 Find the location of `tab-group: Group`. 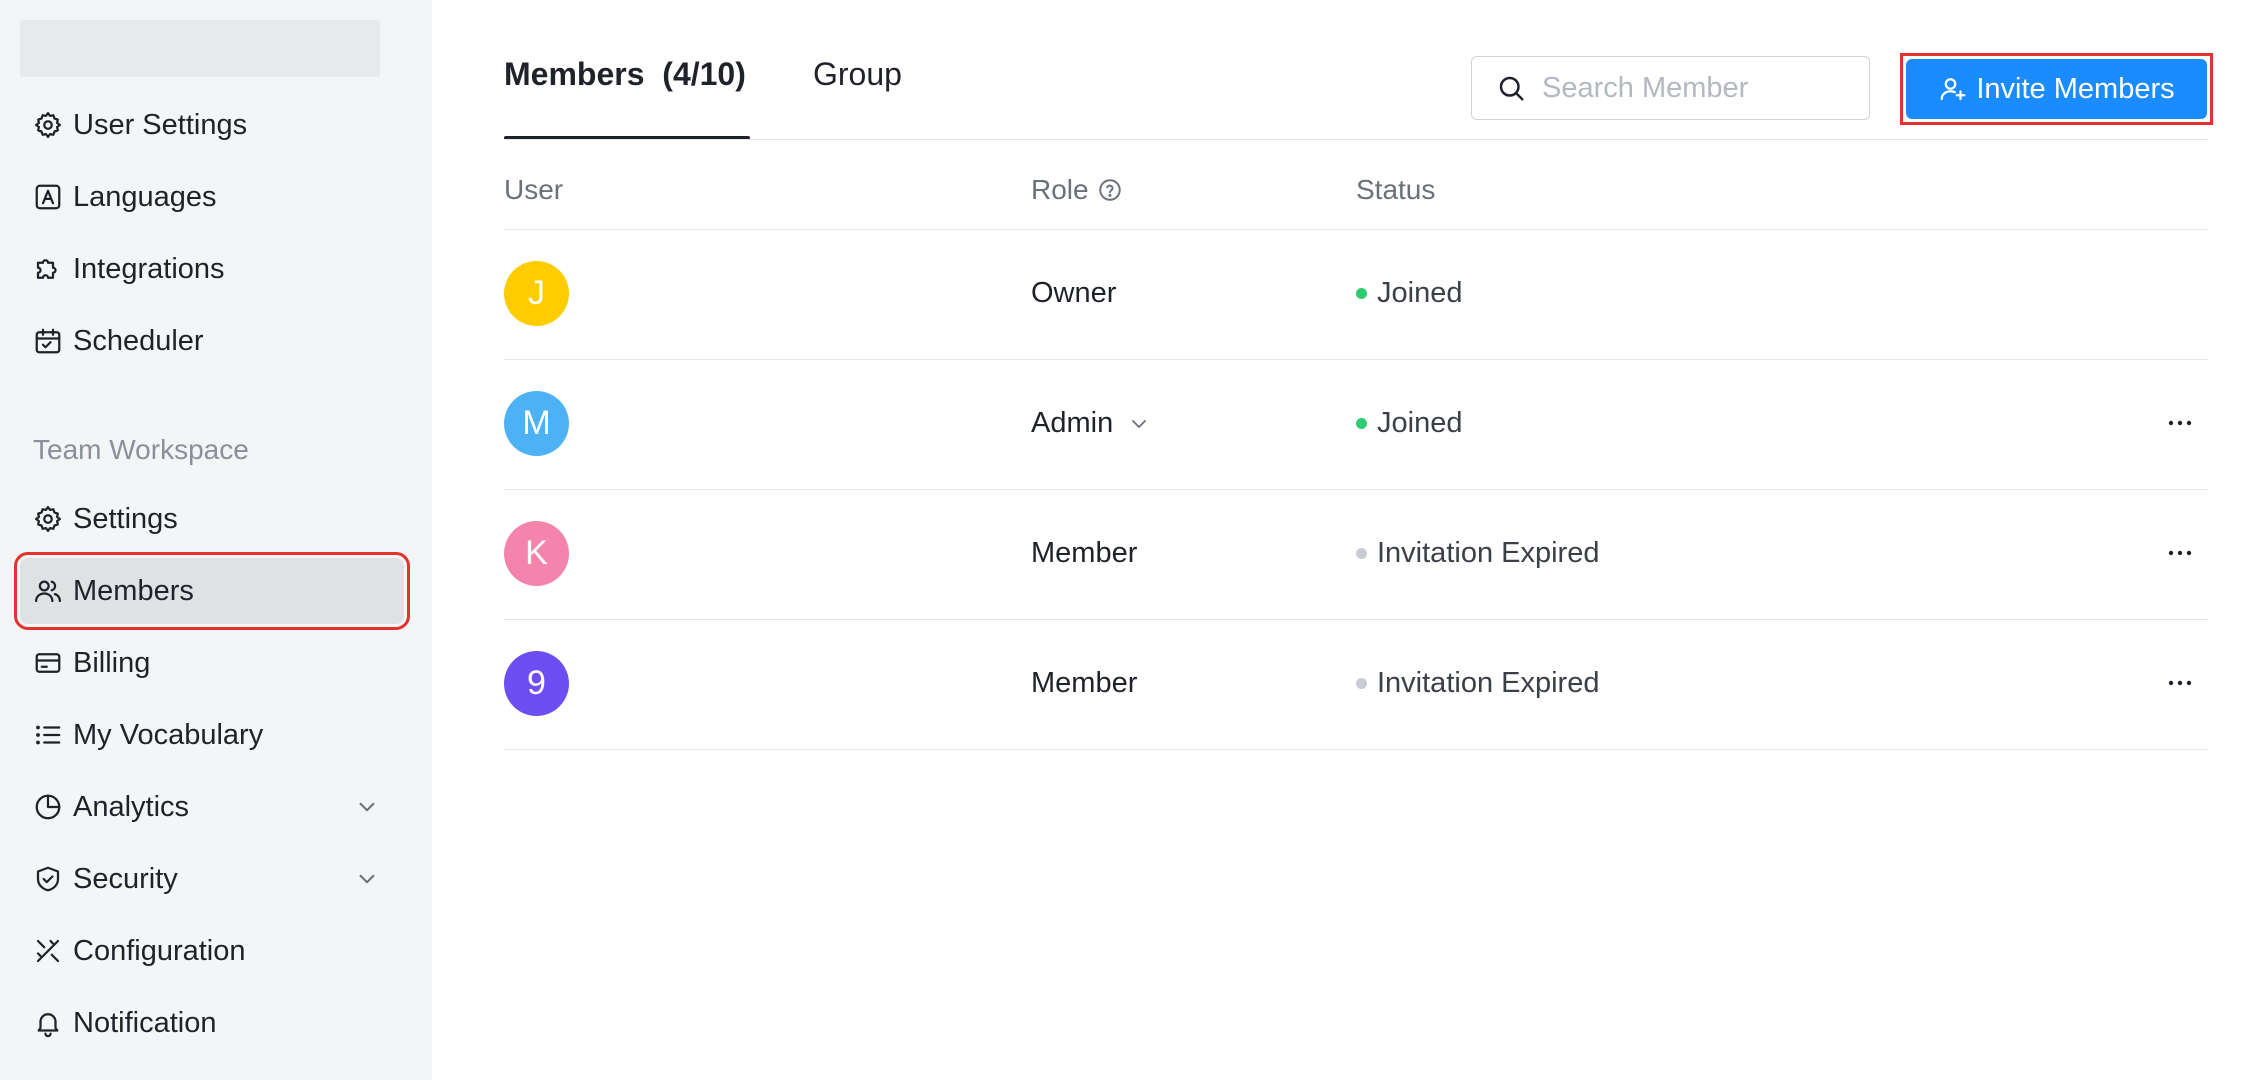

tab-group: Group is located at coordinates (857, 74).